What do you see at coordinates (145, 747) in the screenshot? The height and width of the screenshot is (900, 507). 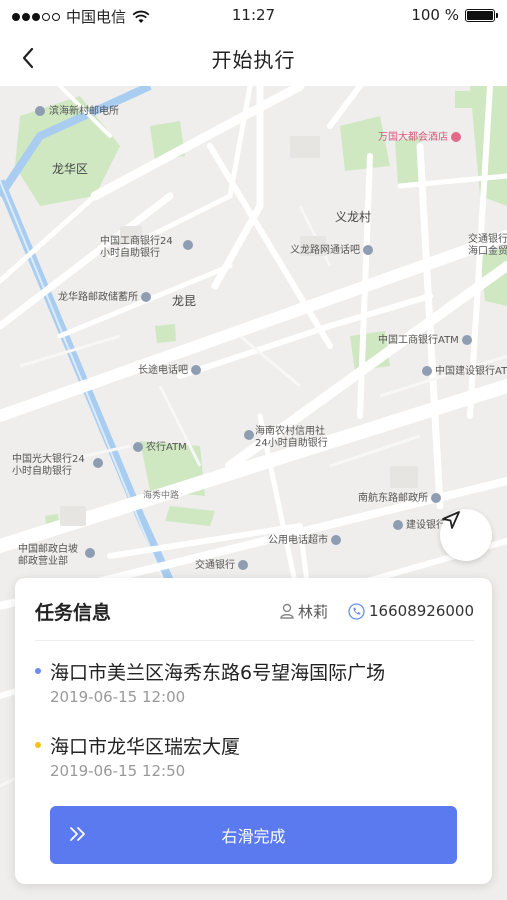 I see `destination-address: 海口市龙华区瑞宏大厦` at bounding box center [145, 747].